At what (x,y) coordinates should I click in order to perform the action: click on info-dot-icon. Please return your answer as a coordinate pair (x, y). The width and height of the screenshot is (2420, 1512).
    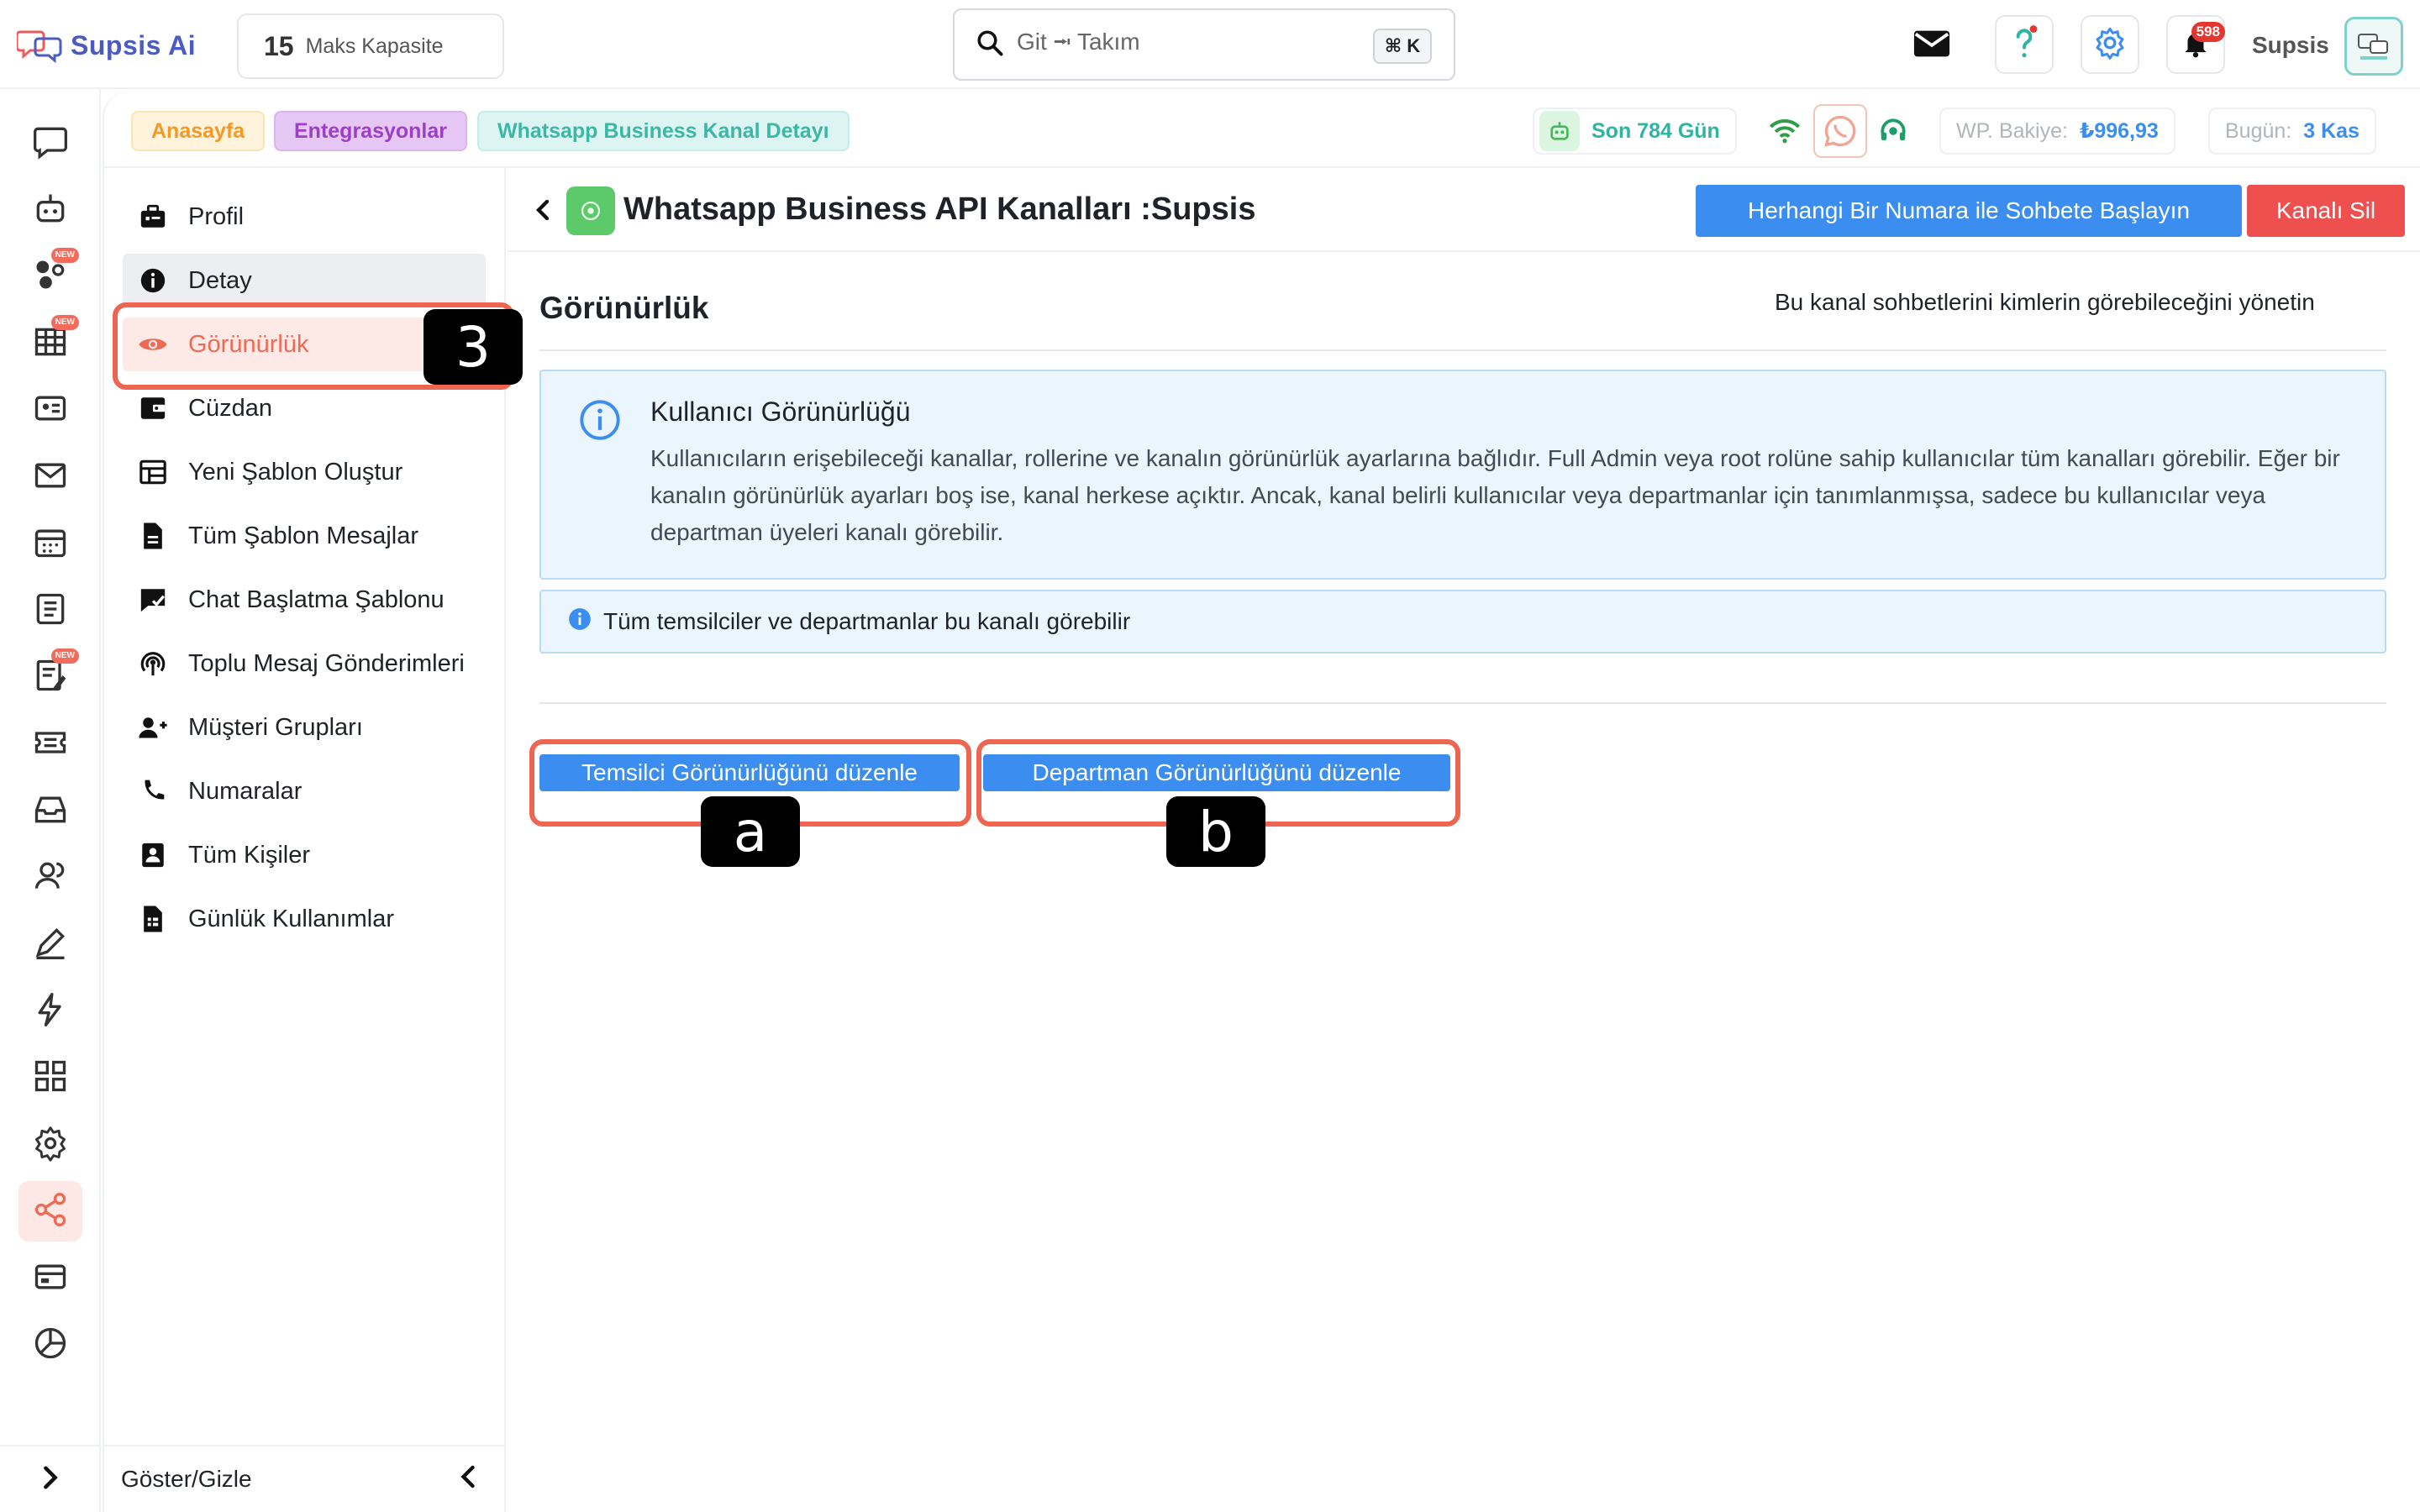
    Looking at the image, I should click on (580, 622).